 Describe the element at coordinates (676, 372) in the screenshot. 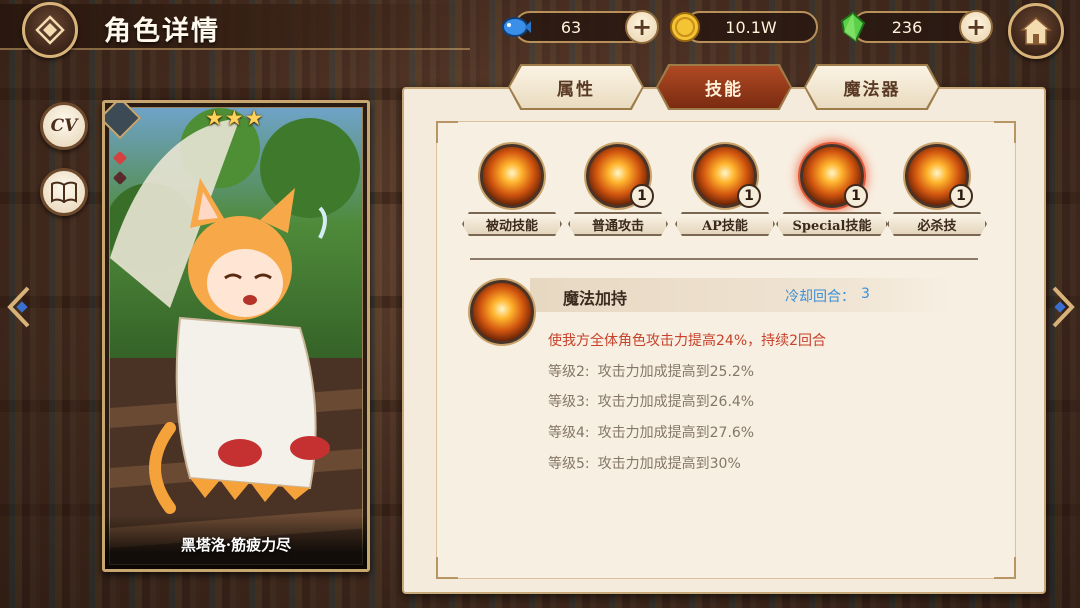

I see `level-effect: 攻击力加成提高到25.2%` at that location.